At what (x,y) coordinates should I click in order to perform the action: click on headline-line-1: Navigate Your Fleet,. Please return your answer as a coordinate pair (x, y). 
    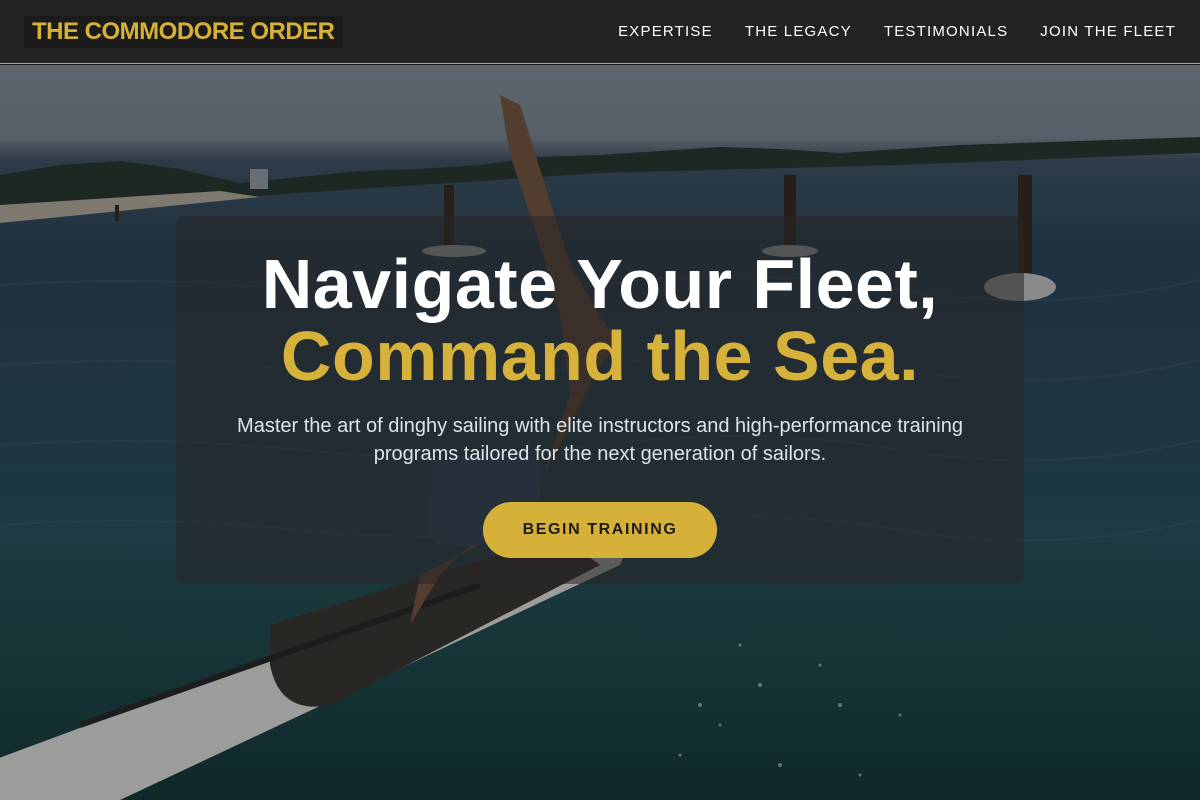
    Looking at the image, I should click on (600, 284).